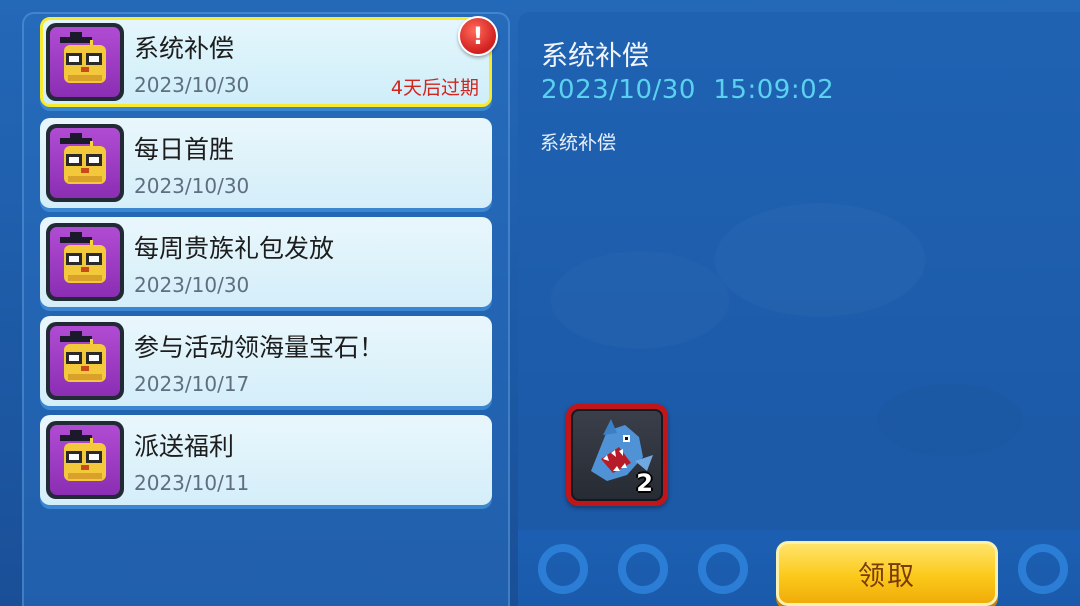 The image size is (1080, 606). What do you see at coordinates (184, 446) in the screenshot?
I see `mail-title: 派送福利` at bounding box center [184, 446].